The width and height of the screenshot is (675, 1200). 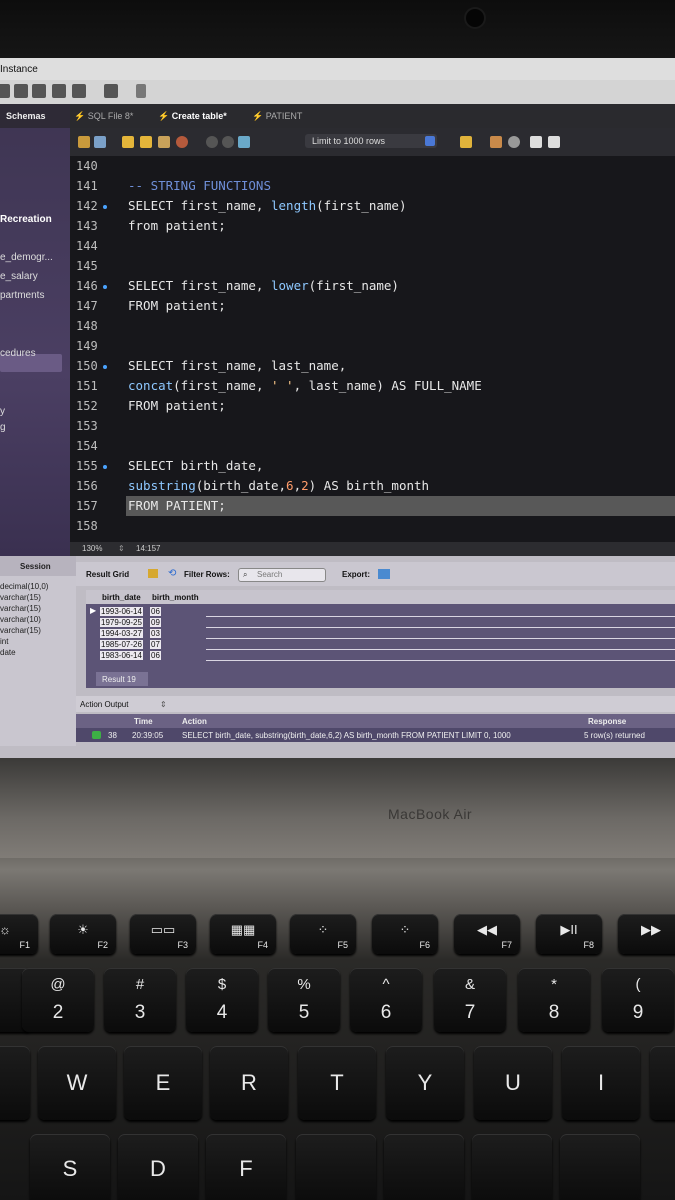 I want to click on schema-item: partments, so click(x=22, y=295).